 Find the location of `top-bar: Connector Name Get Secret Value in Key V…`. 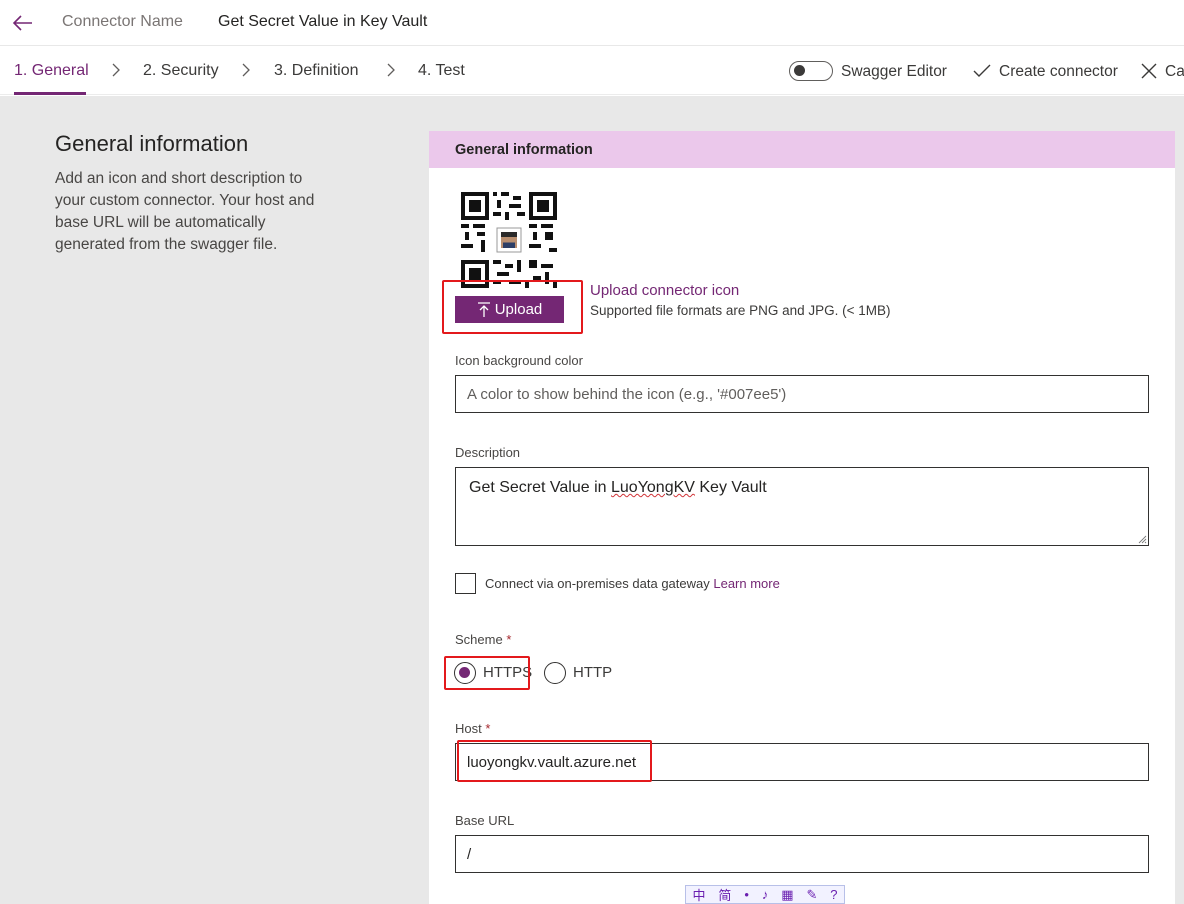

top-bar: Connector Name Get Secret Value in Key V… is located at coordinates (592, 23).